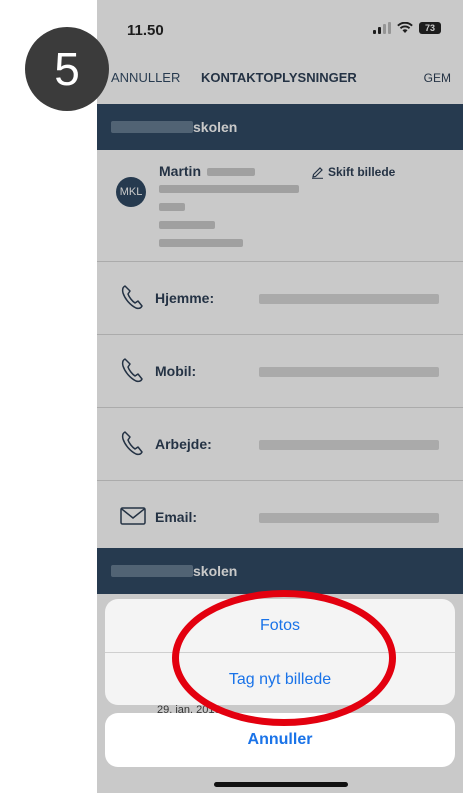 The image size is (469, 793). Describe the element at coordinates (67, 69) in the screenshot. I see `step-number-badge: 5` at that location.